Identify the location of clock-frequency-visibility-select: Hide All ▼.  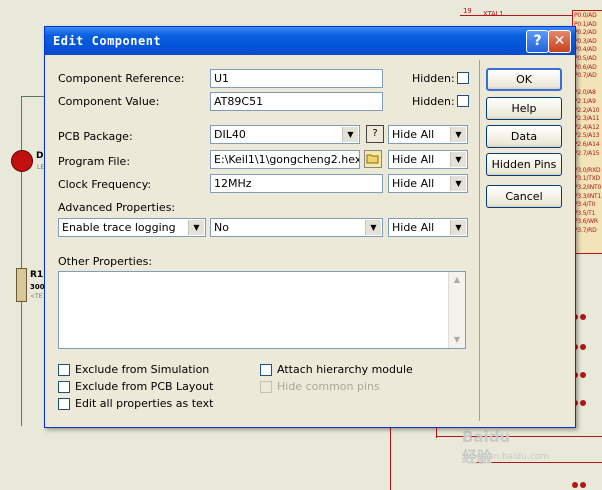
(428, 183).